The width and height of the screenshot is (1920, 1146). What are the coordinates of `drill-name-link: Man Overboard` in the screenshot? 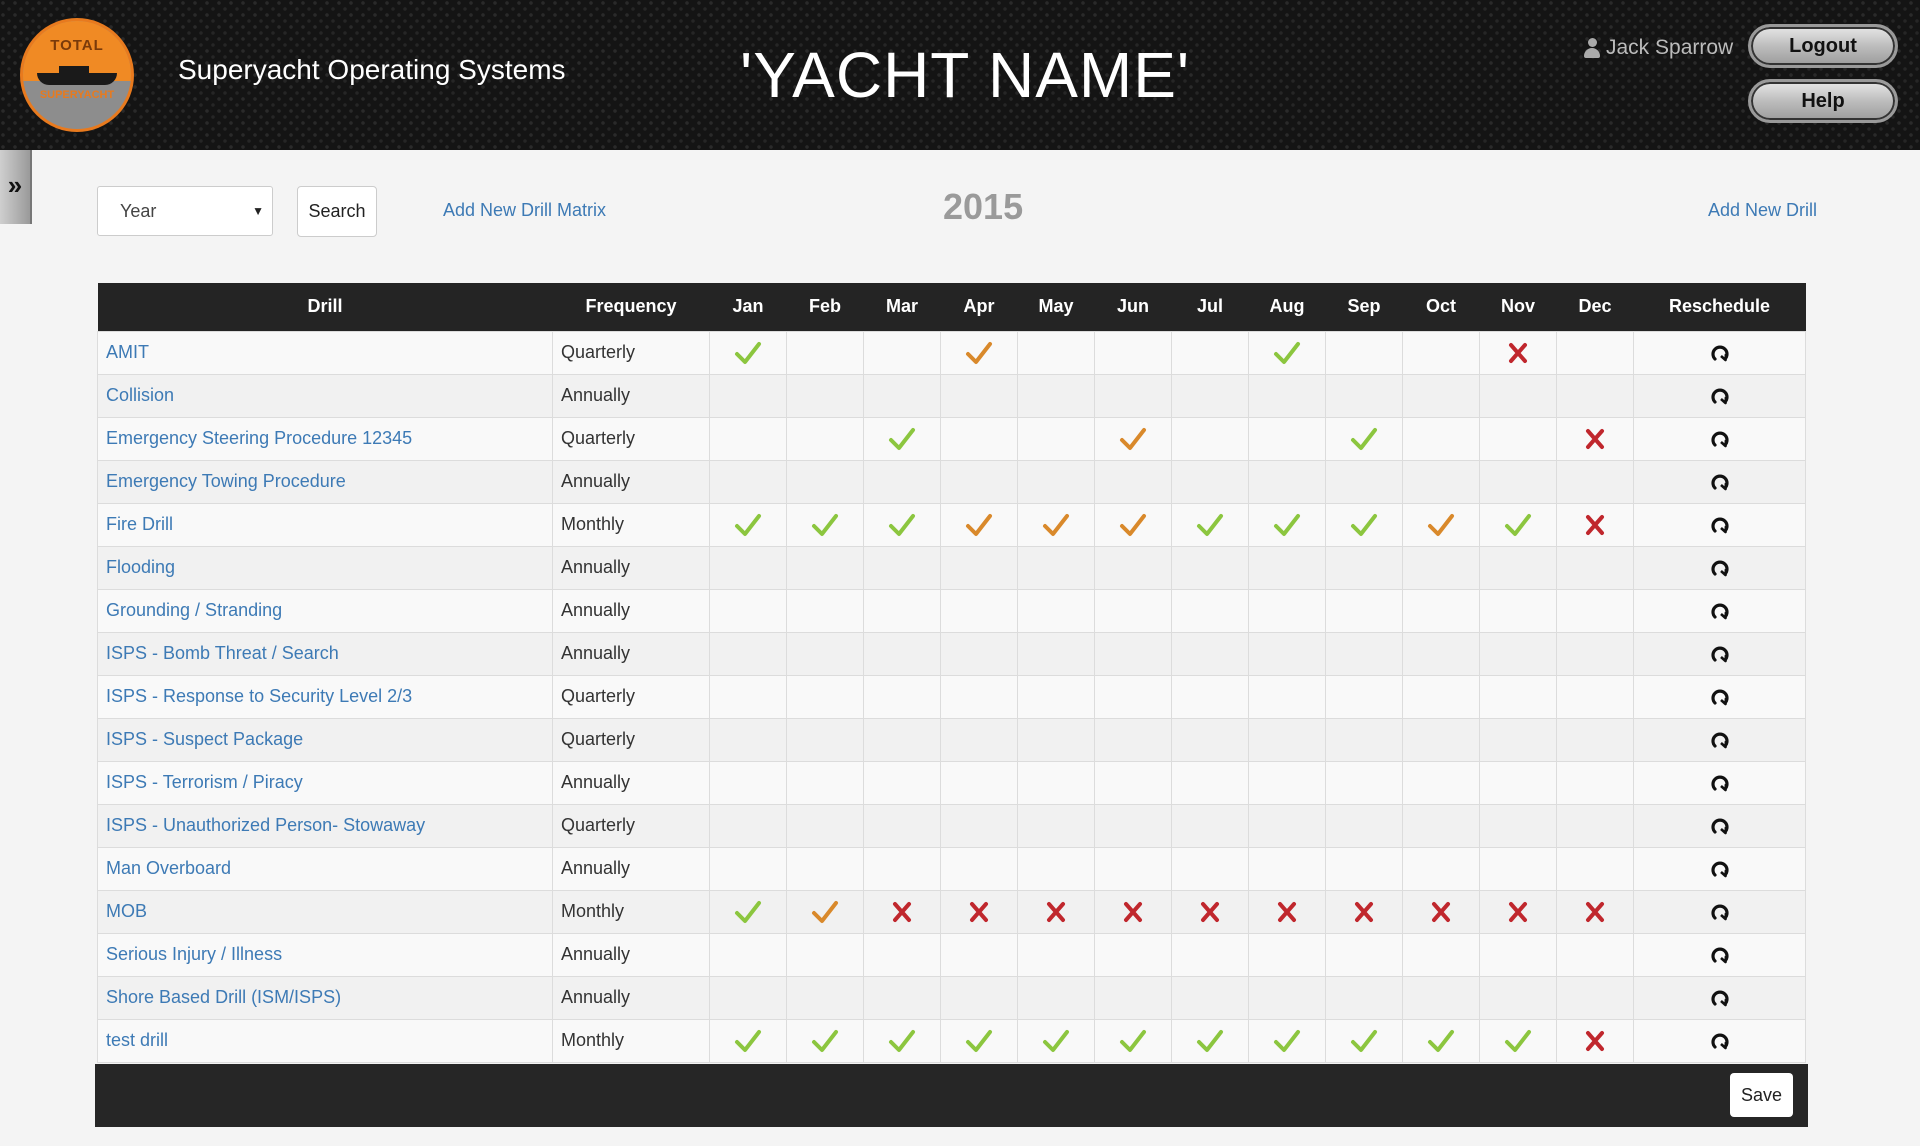 It's located at (325, 868).